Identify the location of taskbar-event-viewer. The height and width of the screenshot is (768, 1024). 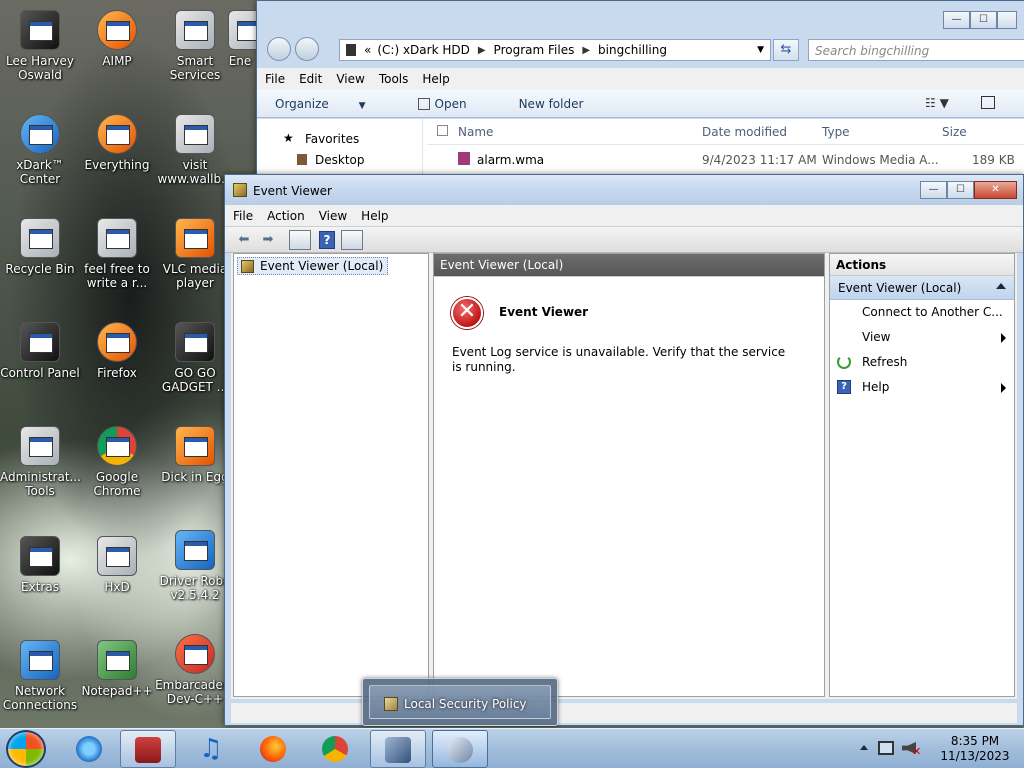
(460, 749).